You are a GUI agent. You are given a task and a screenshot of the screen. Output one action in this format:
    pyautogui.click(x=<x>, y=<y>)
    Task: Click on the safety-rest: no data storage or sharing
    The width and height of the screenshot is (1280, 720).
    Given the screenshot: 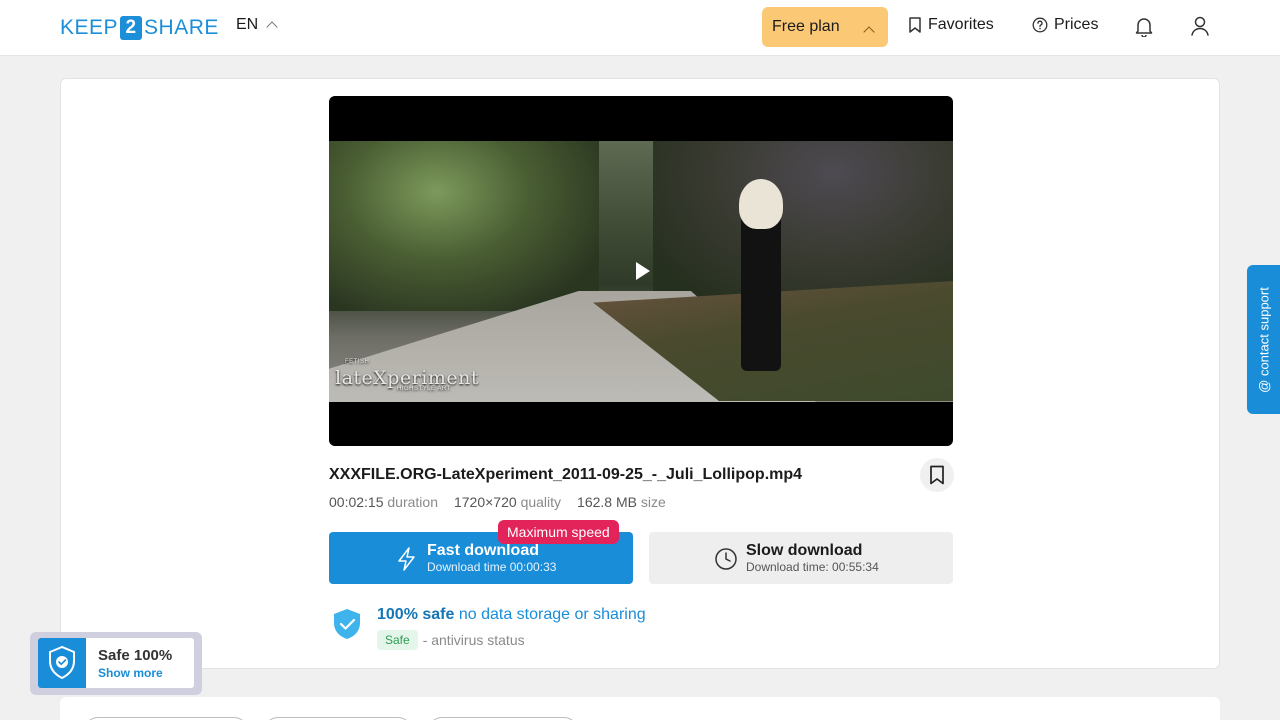 What is the action you would take?
    pyautogui.click(x=552, y=614)
    